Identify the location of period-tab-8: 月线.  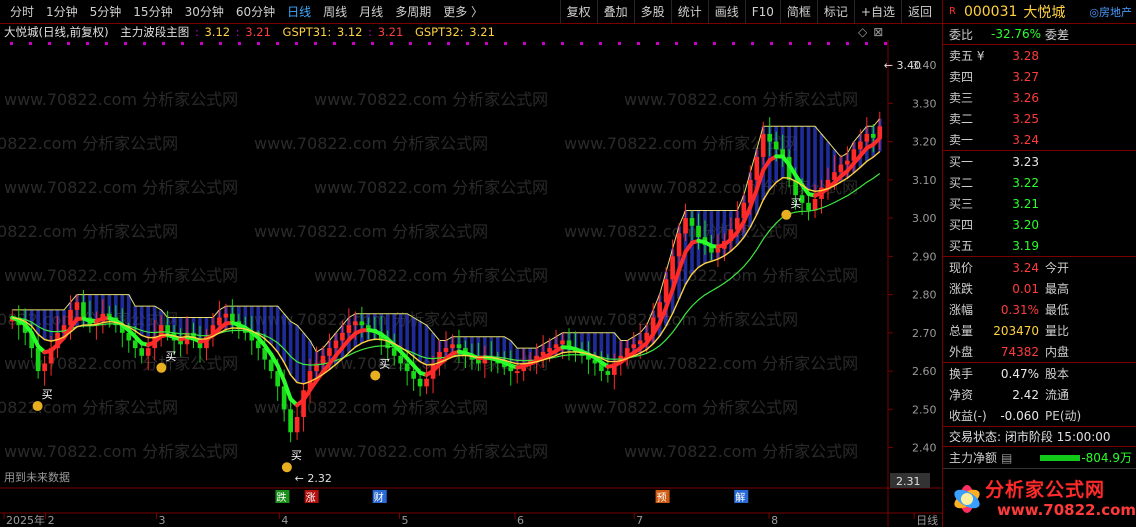
(371, 12).